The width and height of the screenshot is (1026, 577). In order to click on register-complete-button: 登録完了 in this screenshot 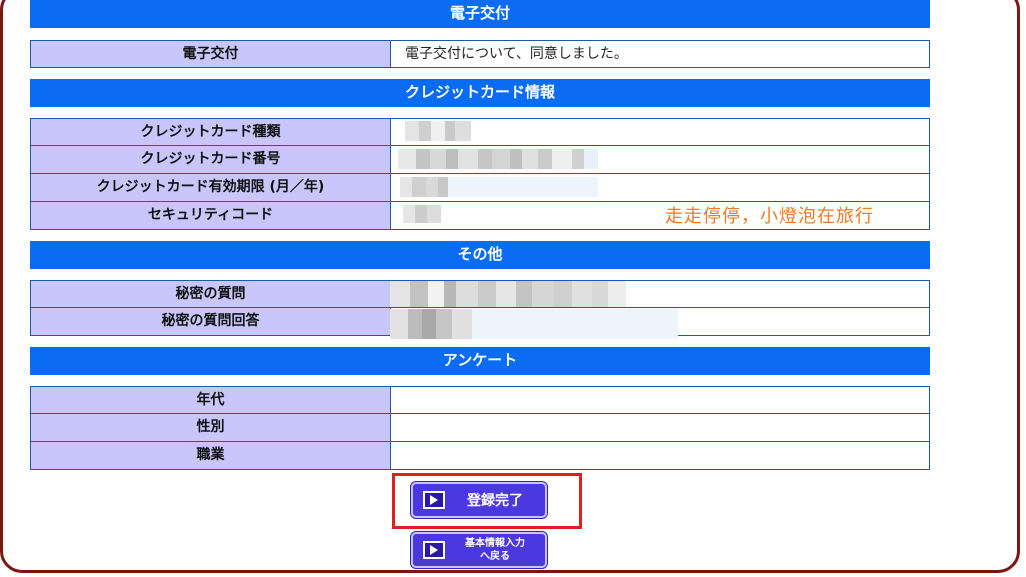, I will do `click(479, 500)`.